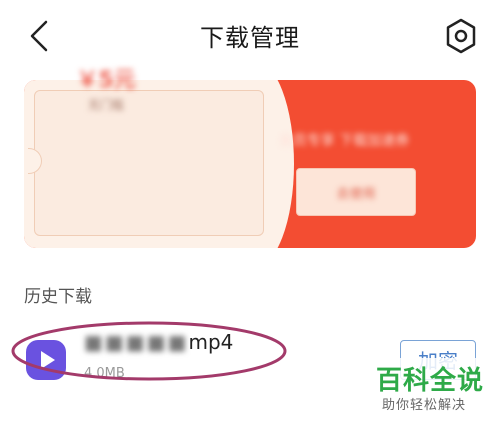  I want to click on coupon-description: 会员专享 下载加速券, so click(344, 141).